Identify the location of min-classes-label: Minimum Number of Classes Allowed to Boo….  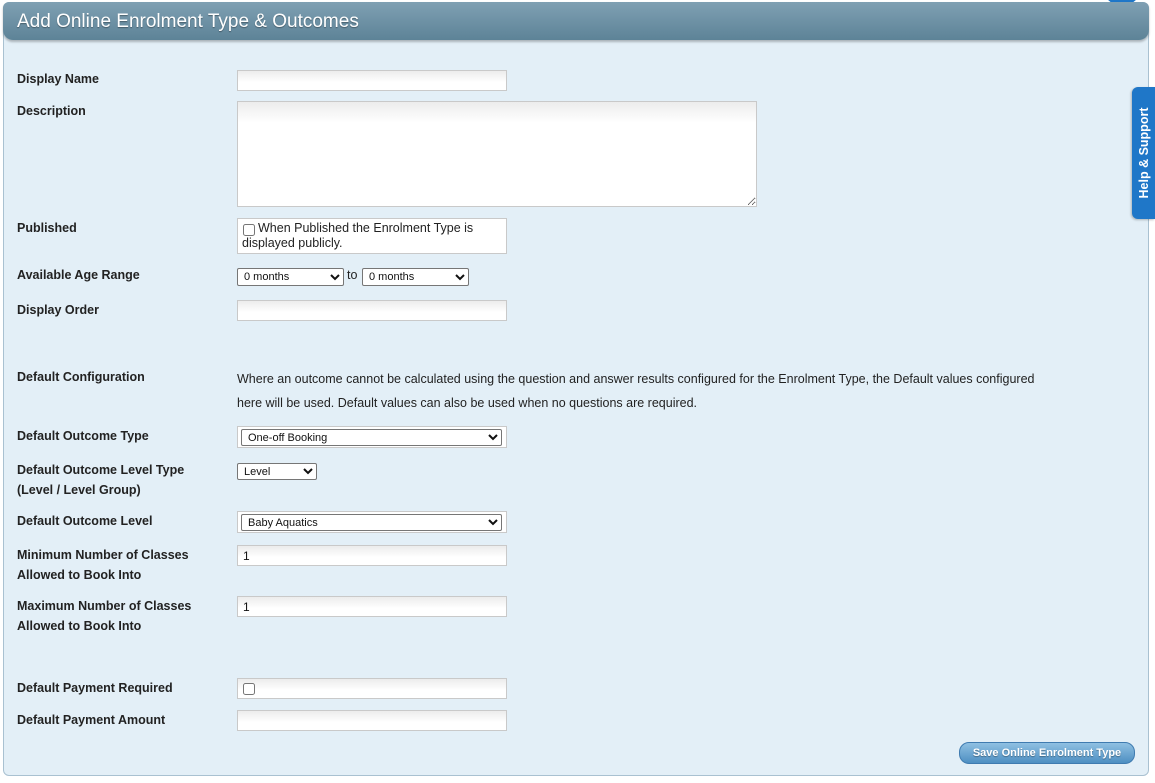
(103, 565).